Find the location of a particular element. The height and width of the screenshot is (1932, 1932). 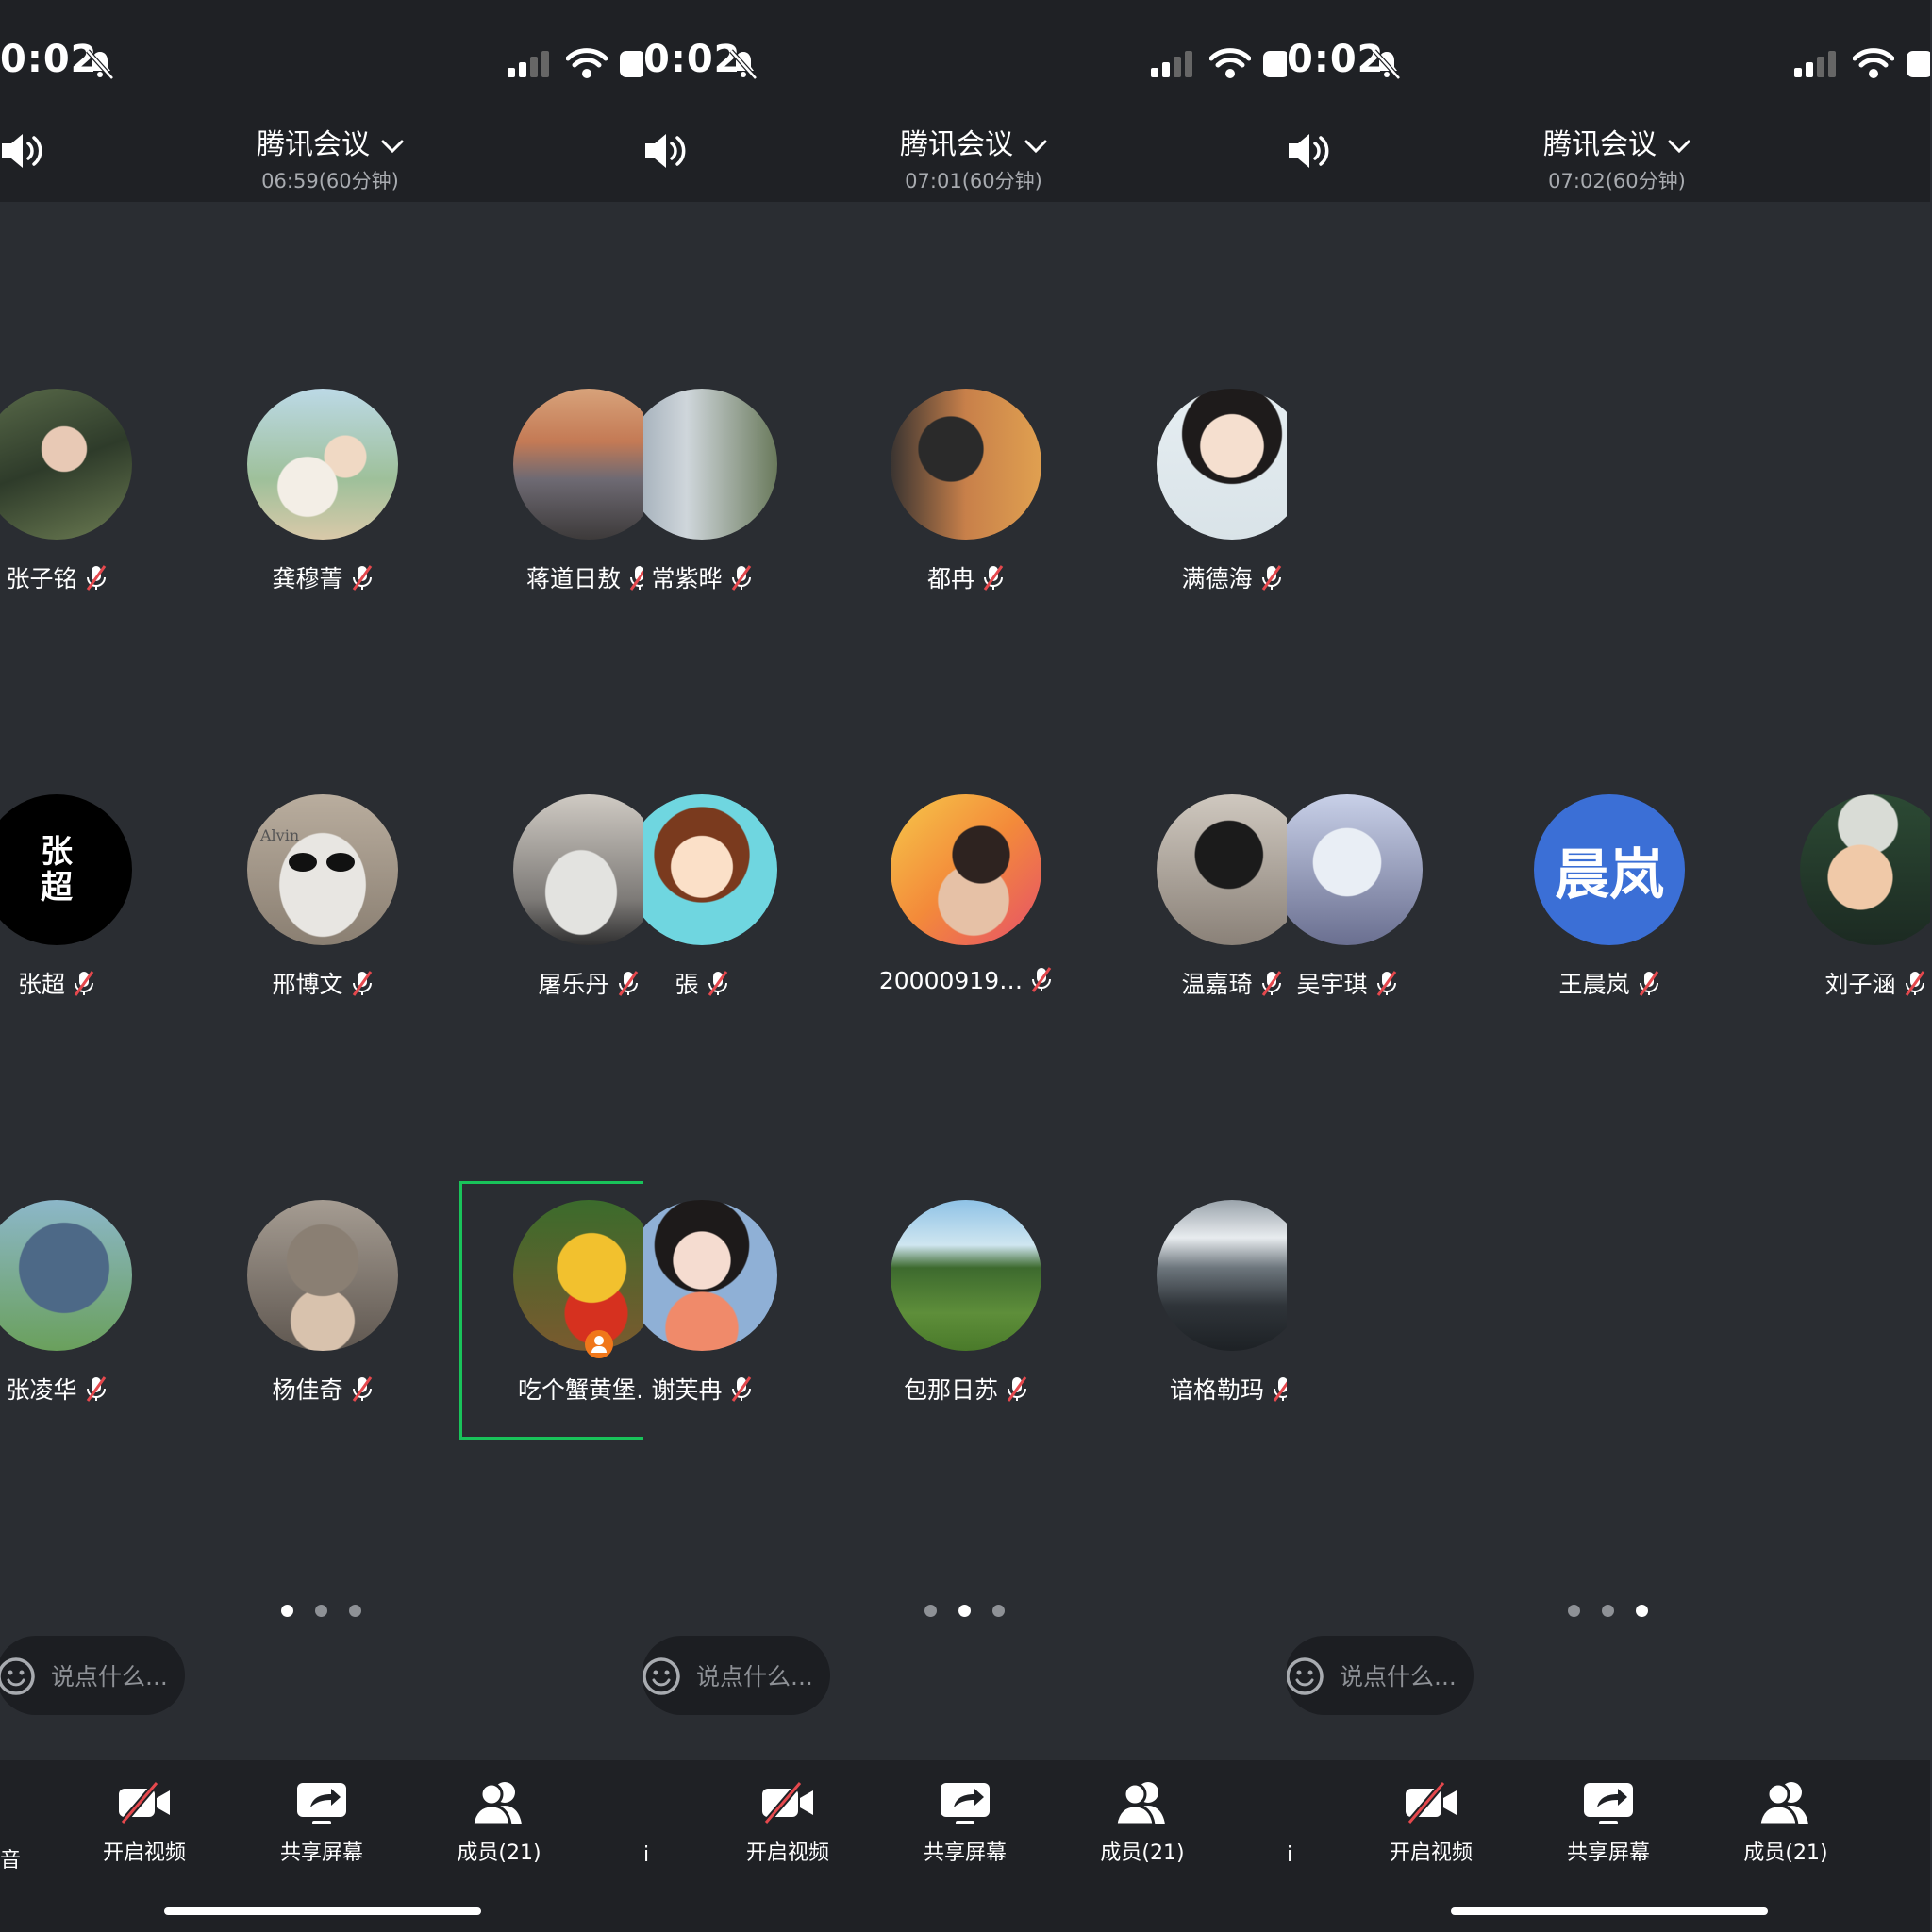

video-off-icon is located at coordinates (1432, 1802).